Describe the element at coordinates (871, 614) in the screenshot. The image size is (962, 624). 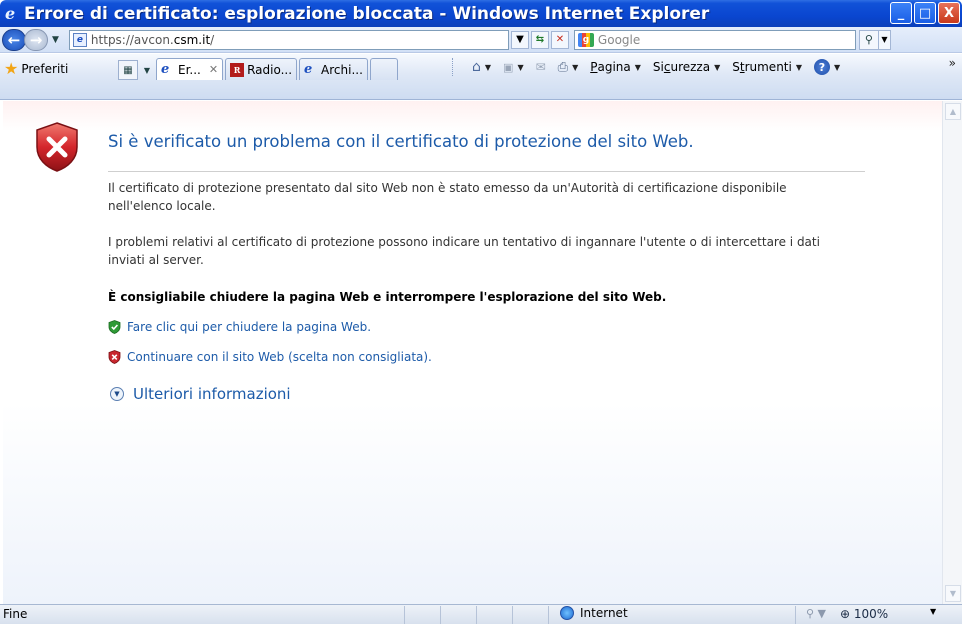
I see `zoom-level: 100%` at that location.